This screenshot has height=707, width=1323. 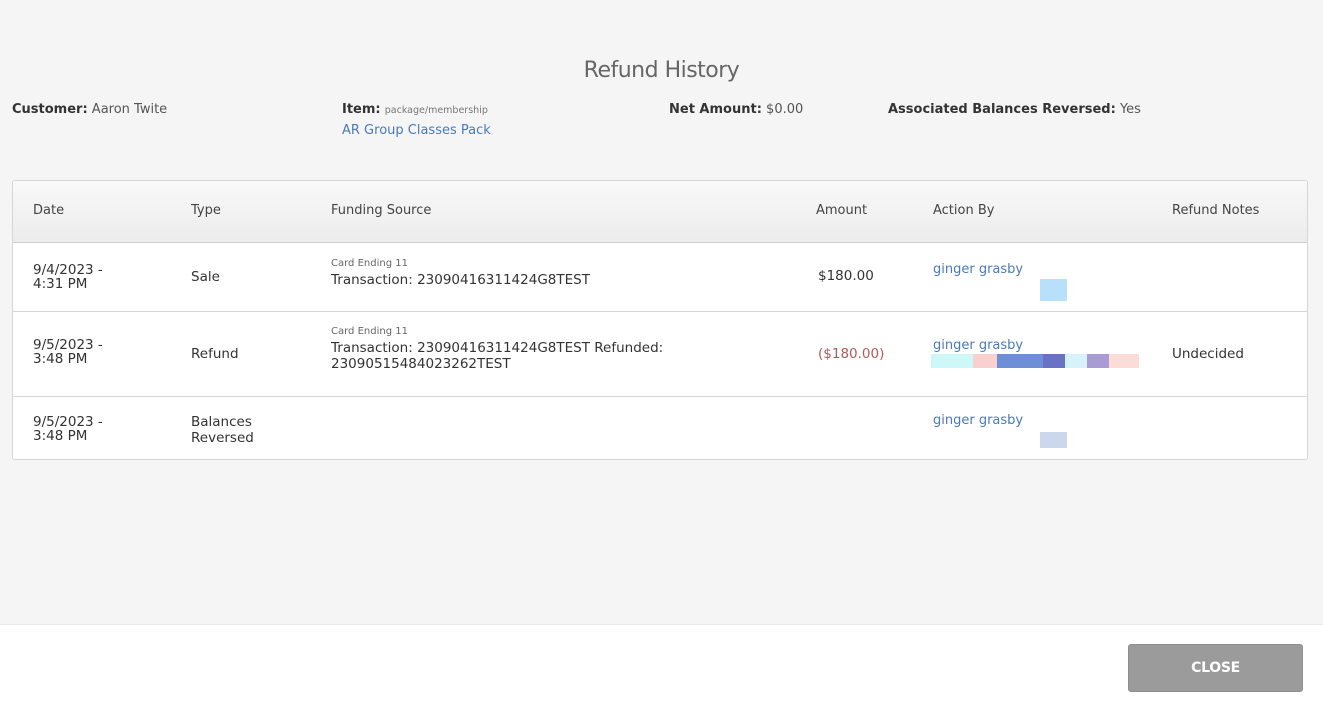 What do you see at coordinates (361, 109) in the screenshot?
I see `item-label: Item:` at bounding box center [361, 109].